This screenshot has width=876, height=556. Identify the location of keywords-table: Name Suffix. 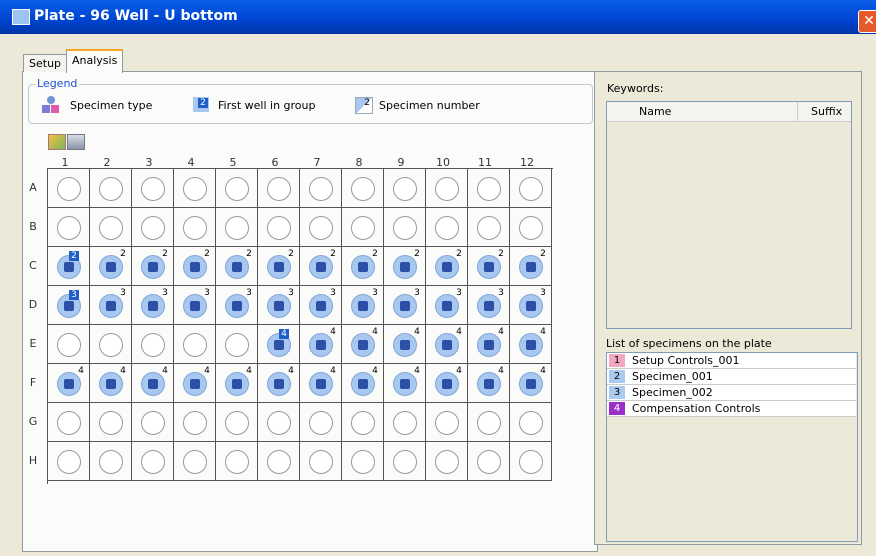
(729, 215).